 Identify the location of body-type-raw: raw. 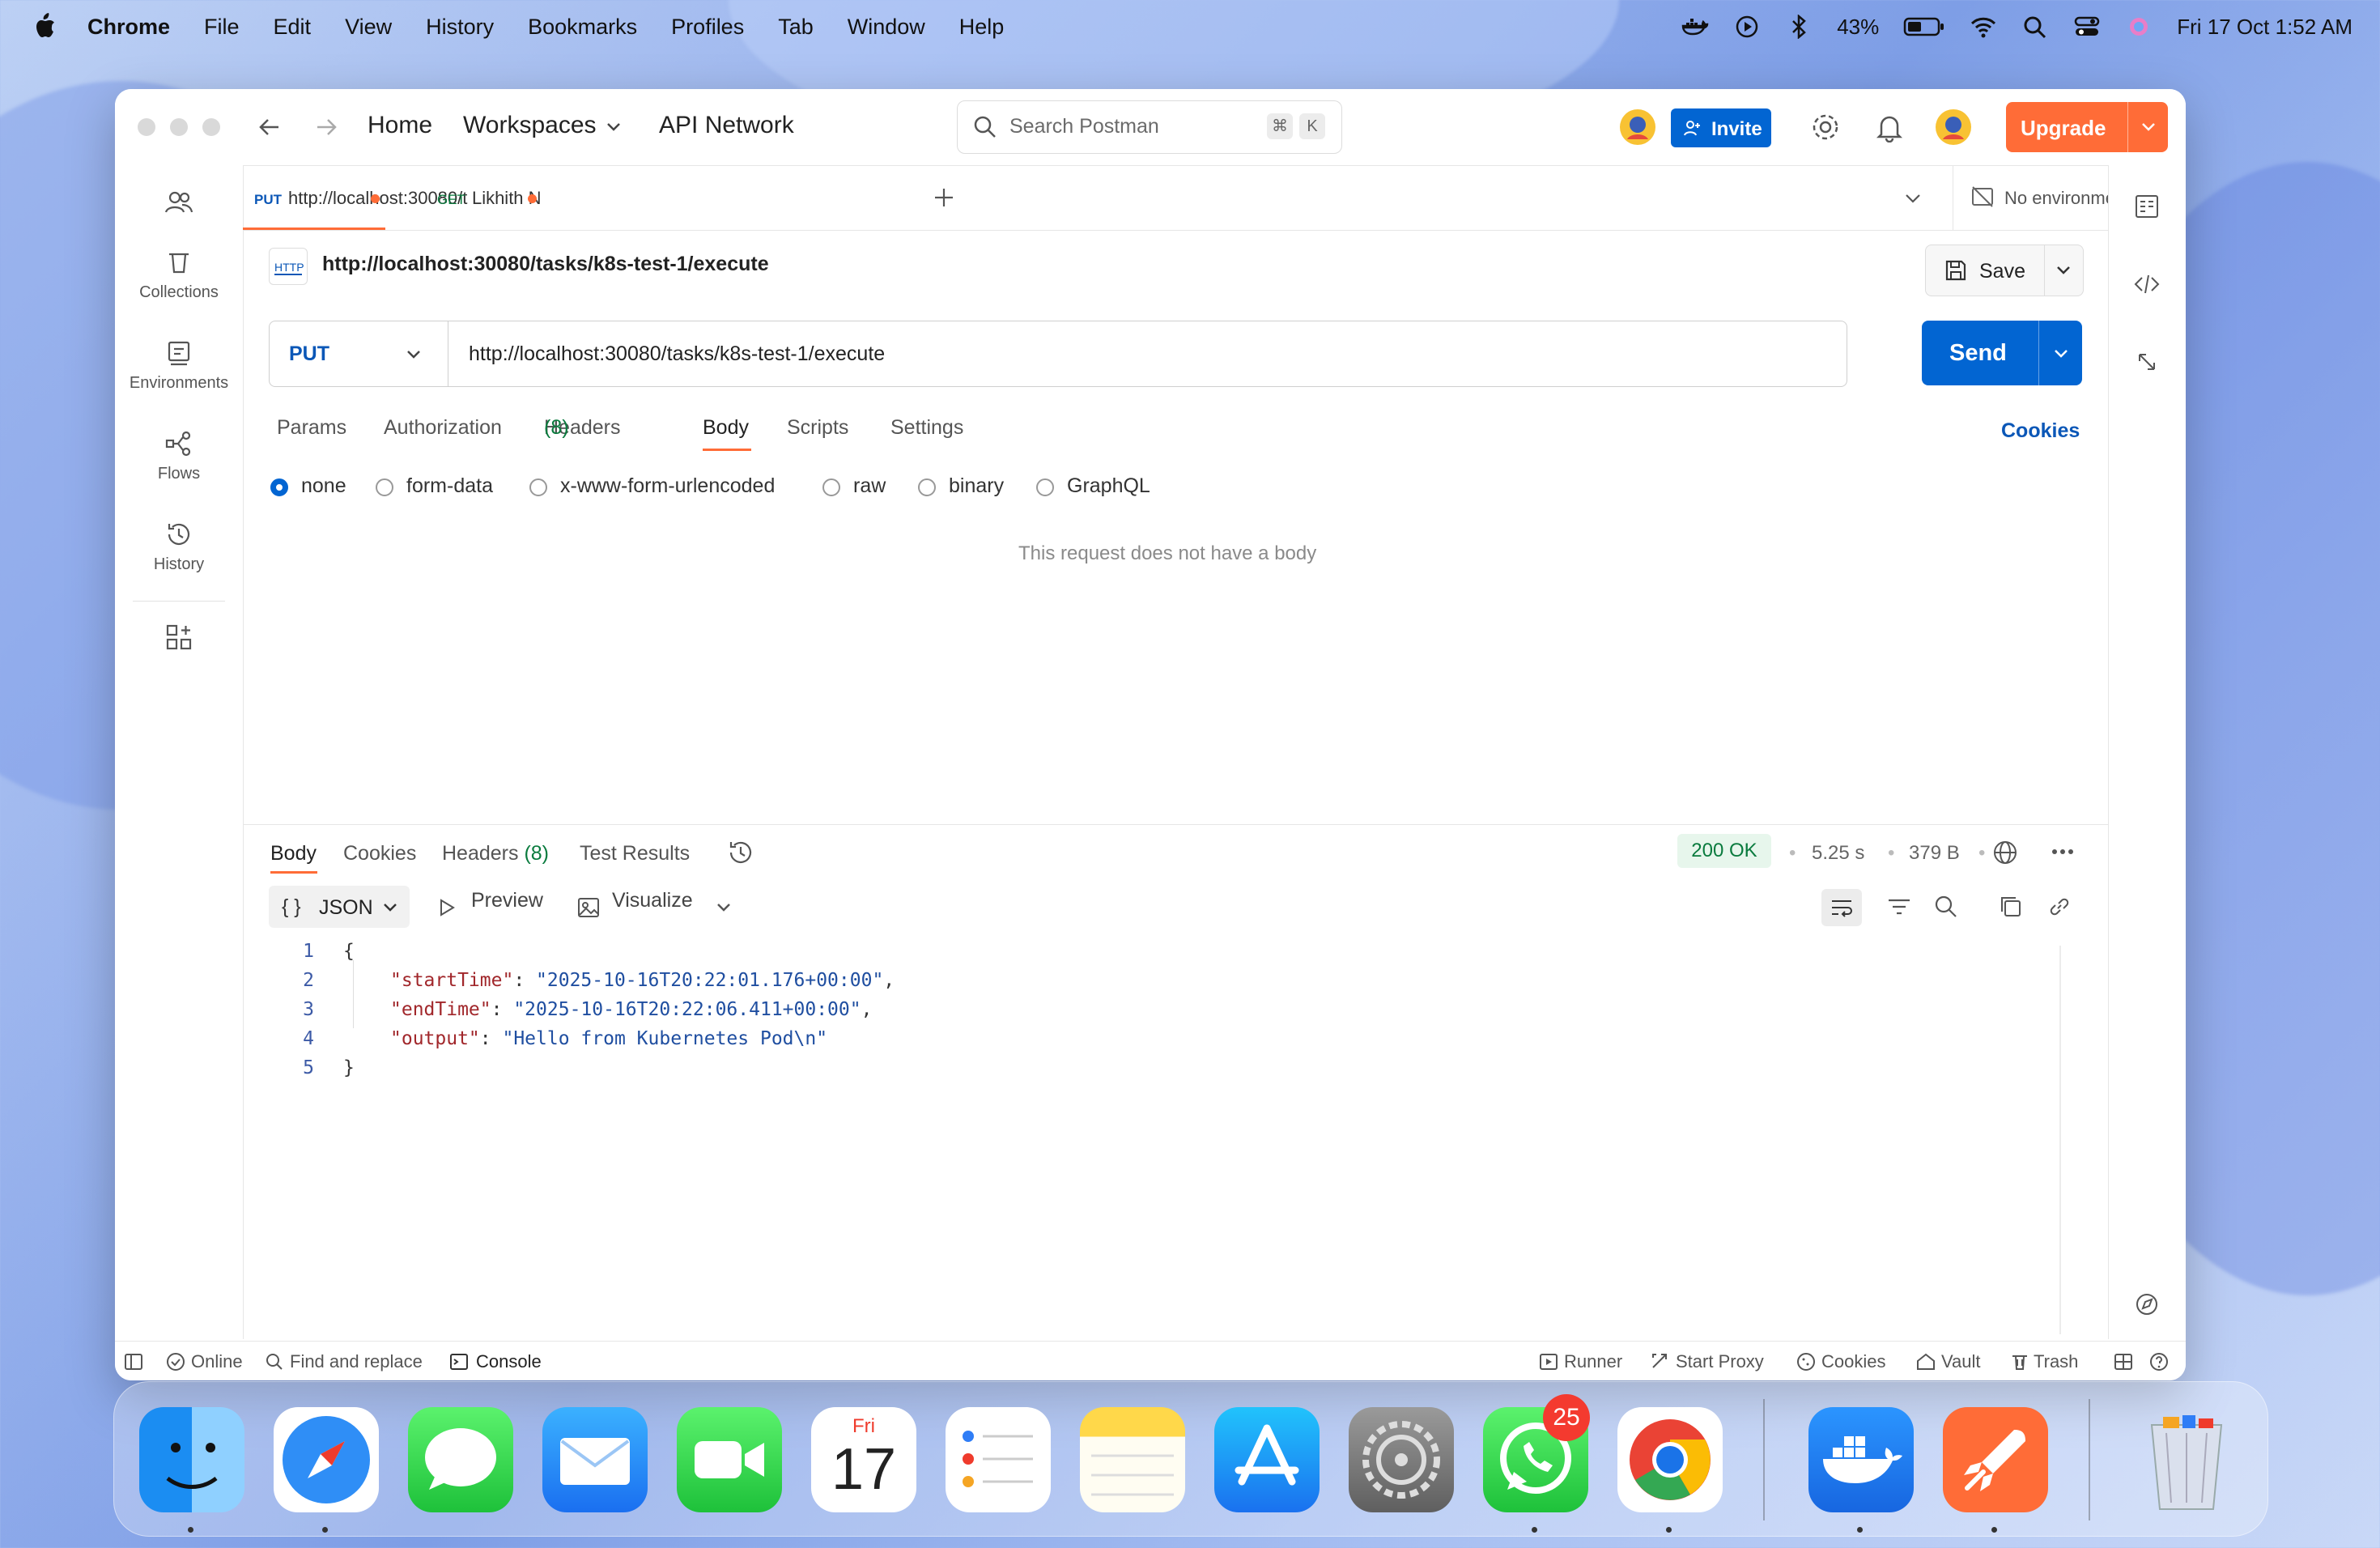
(854, 486).